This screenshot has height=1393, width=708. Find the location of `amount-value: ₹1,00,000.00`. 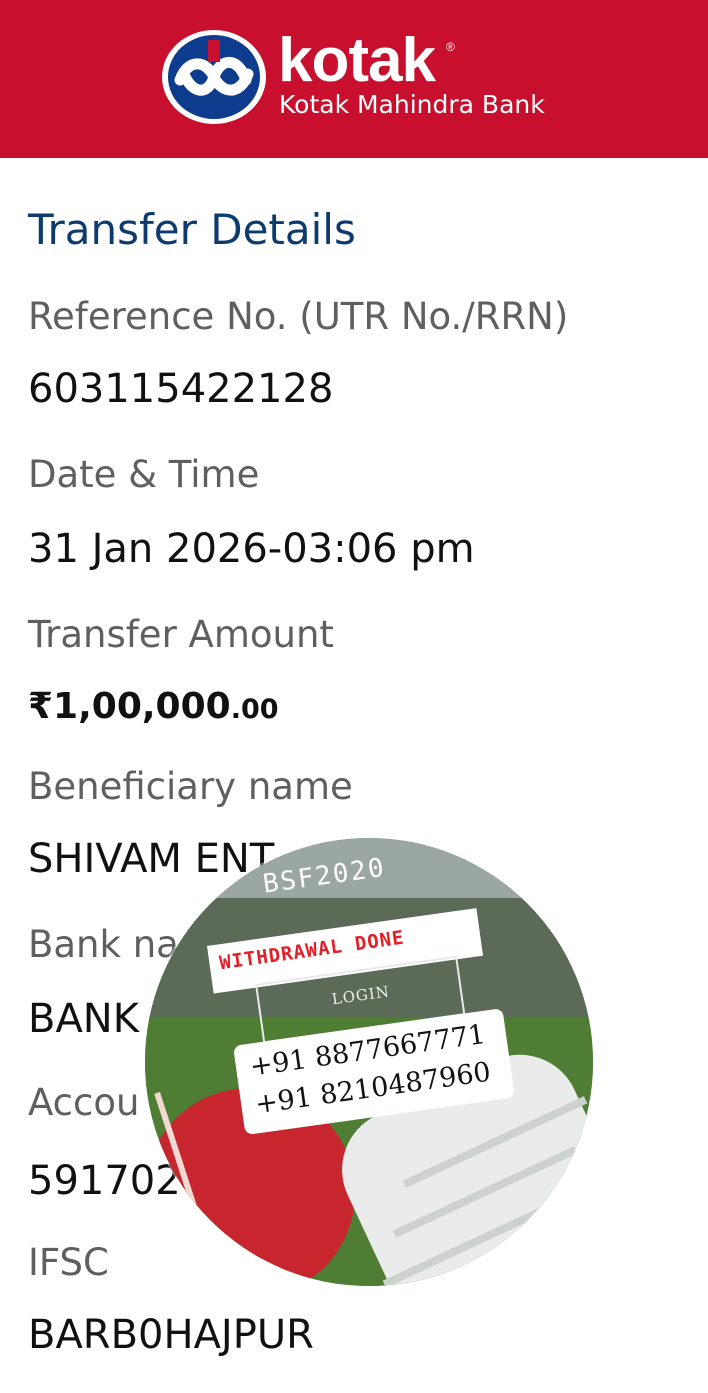

amount-value: ₹1,00,000.00 is located at coordinates (153, 707).